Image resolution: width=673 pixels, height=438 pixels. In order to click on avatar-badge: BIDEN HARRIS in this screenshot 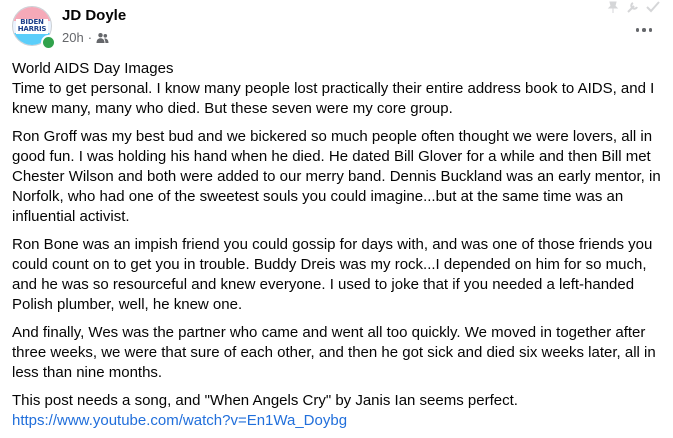, I will do `click(32, 26)`.